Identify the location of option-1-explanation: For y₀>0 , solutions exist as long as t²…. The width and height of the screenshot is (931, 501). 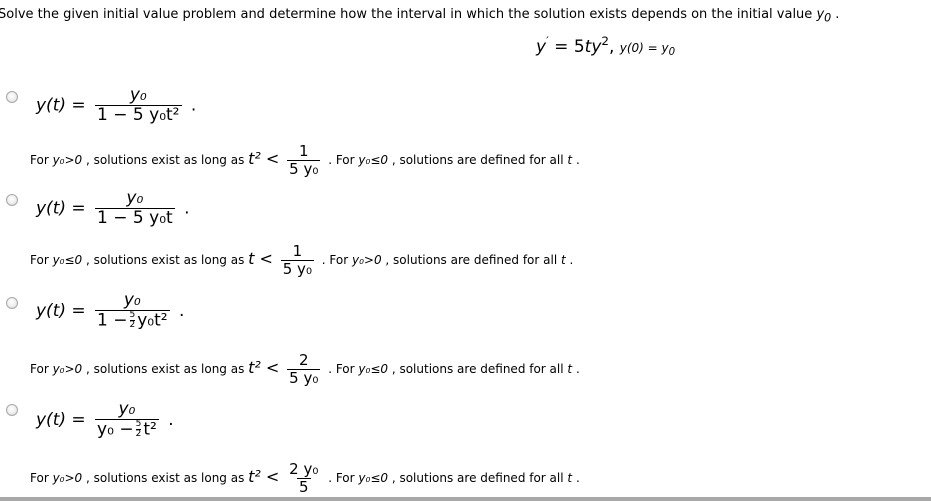
(305, 160).